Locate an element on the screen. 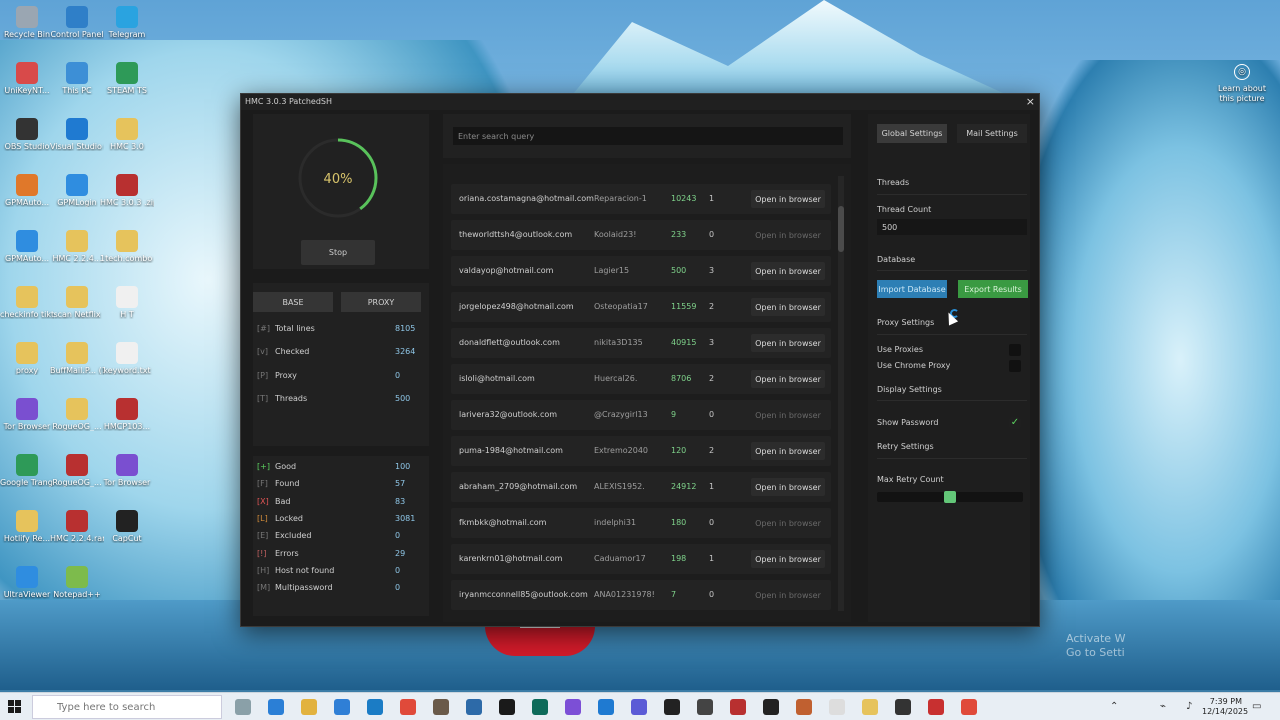  desktop-icon: GPMLogin is located at coordinates (77, 190).